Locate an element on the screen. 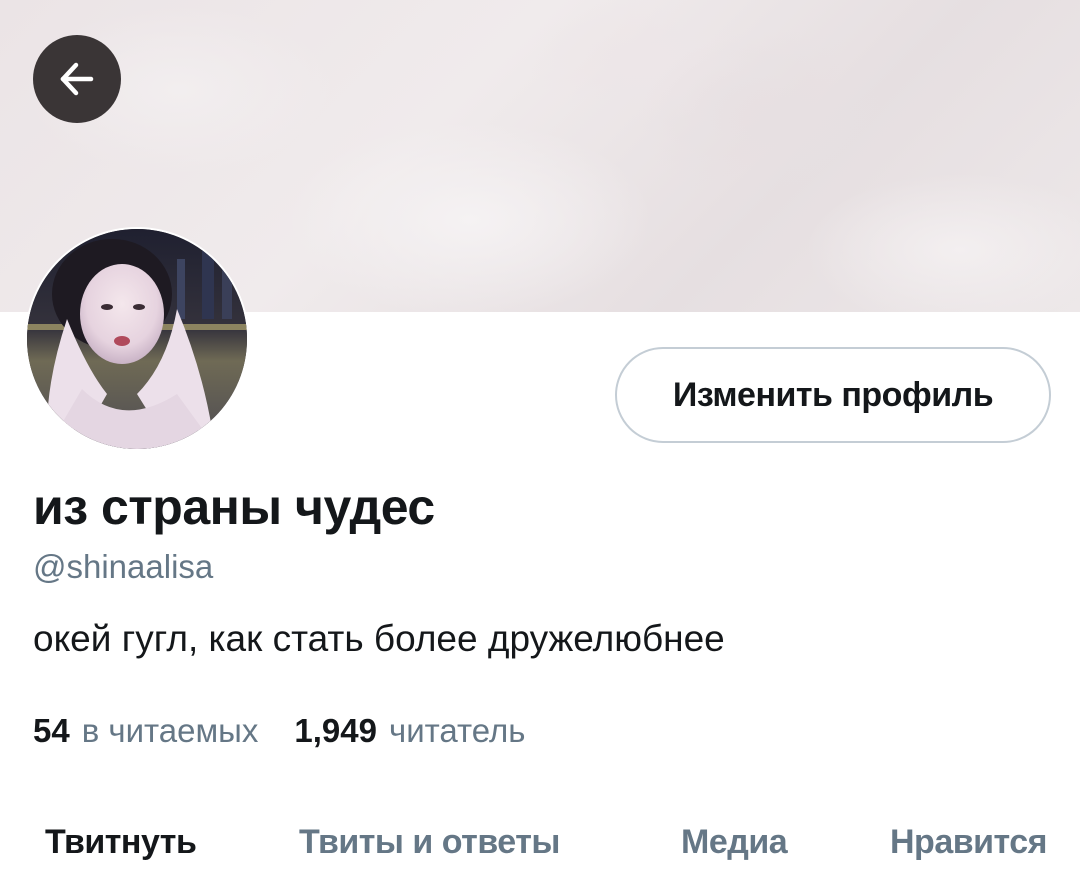 The width and height of the screenshot is (1080, 876). followers-label: читатель is located at coordinates (457, 730).